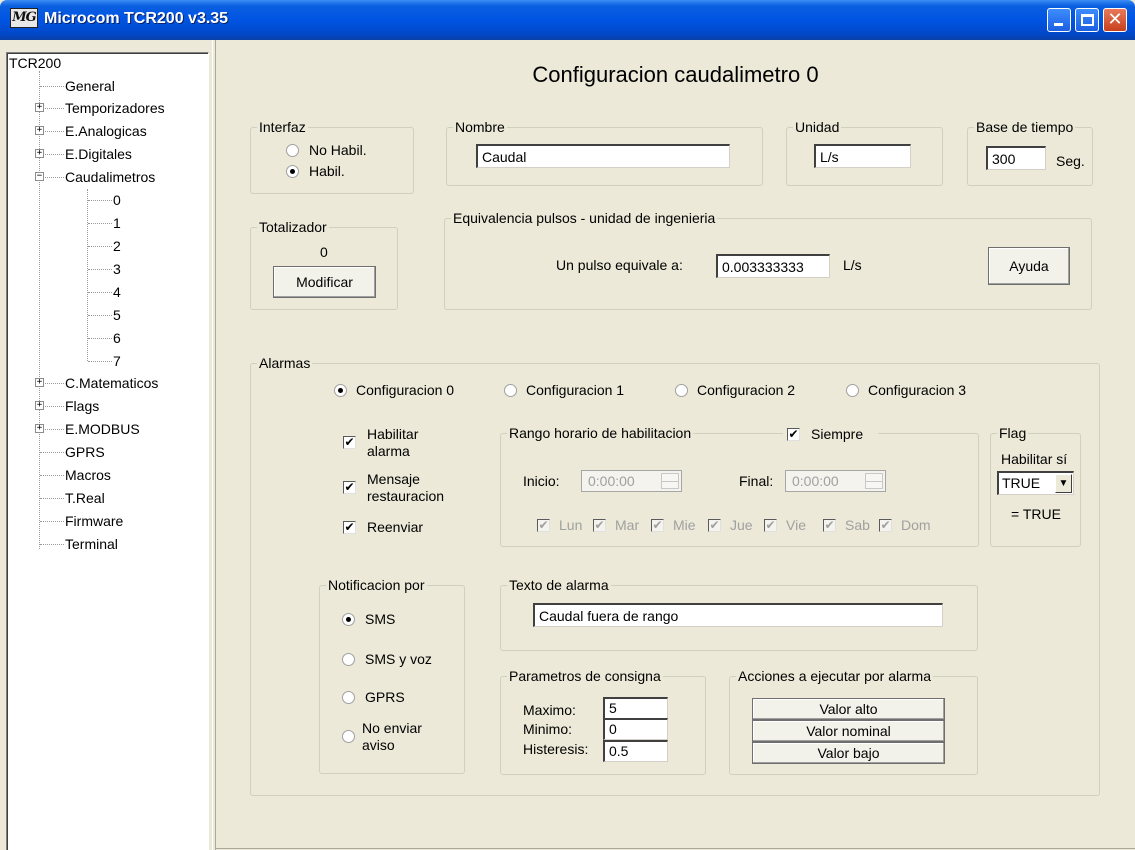 The height and width of the screenshot is (850, 1135). Describe the element at coordinates (385, 697) in the screenshot. I see `notificacion-gprs-label: GPRS` at that location.